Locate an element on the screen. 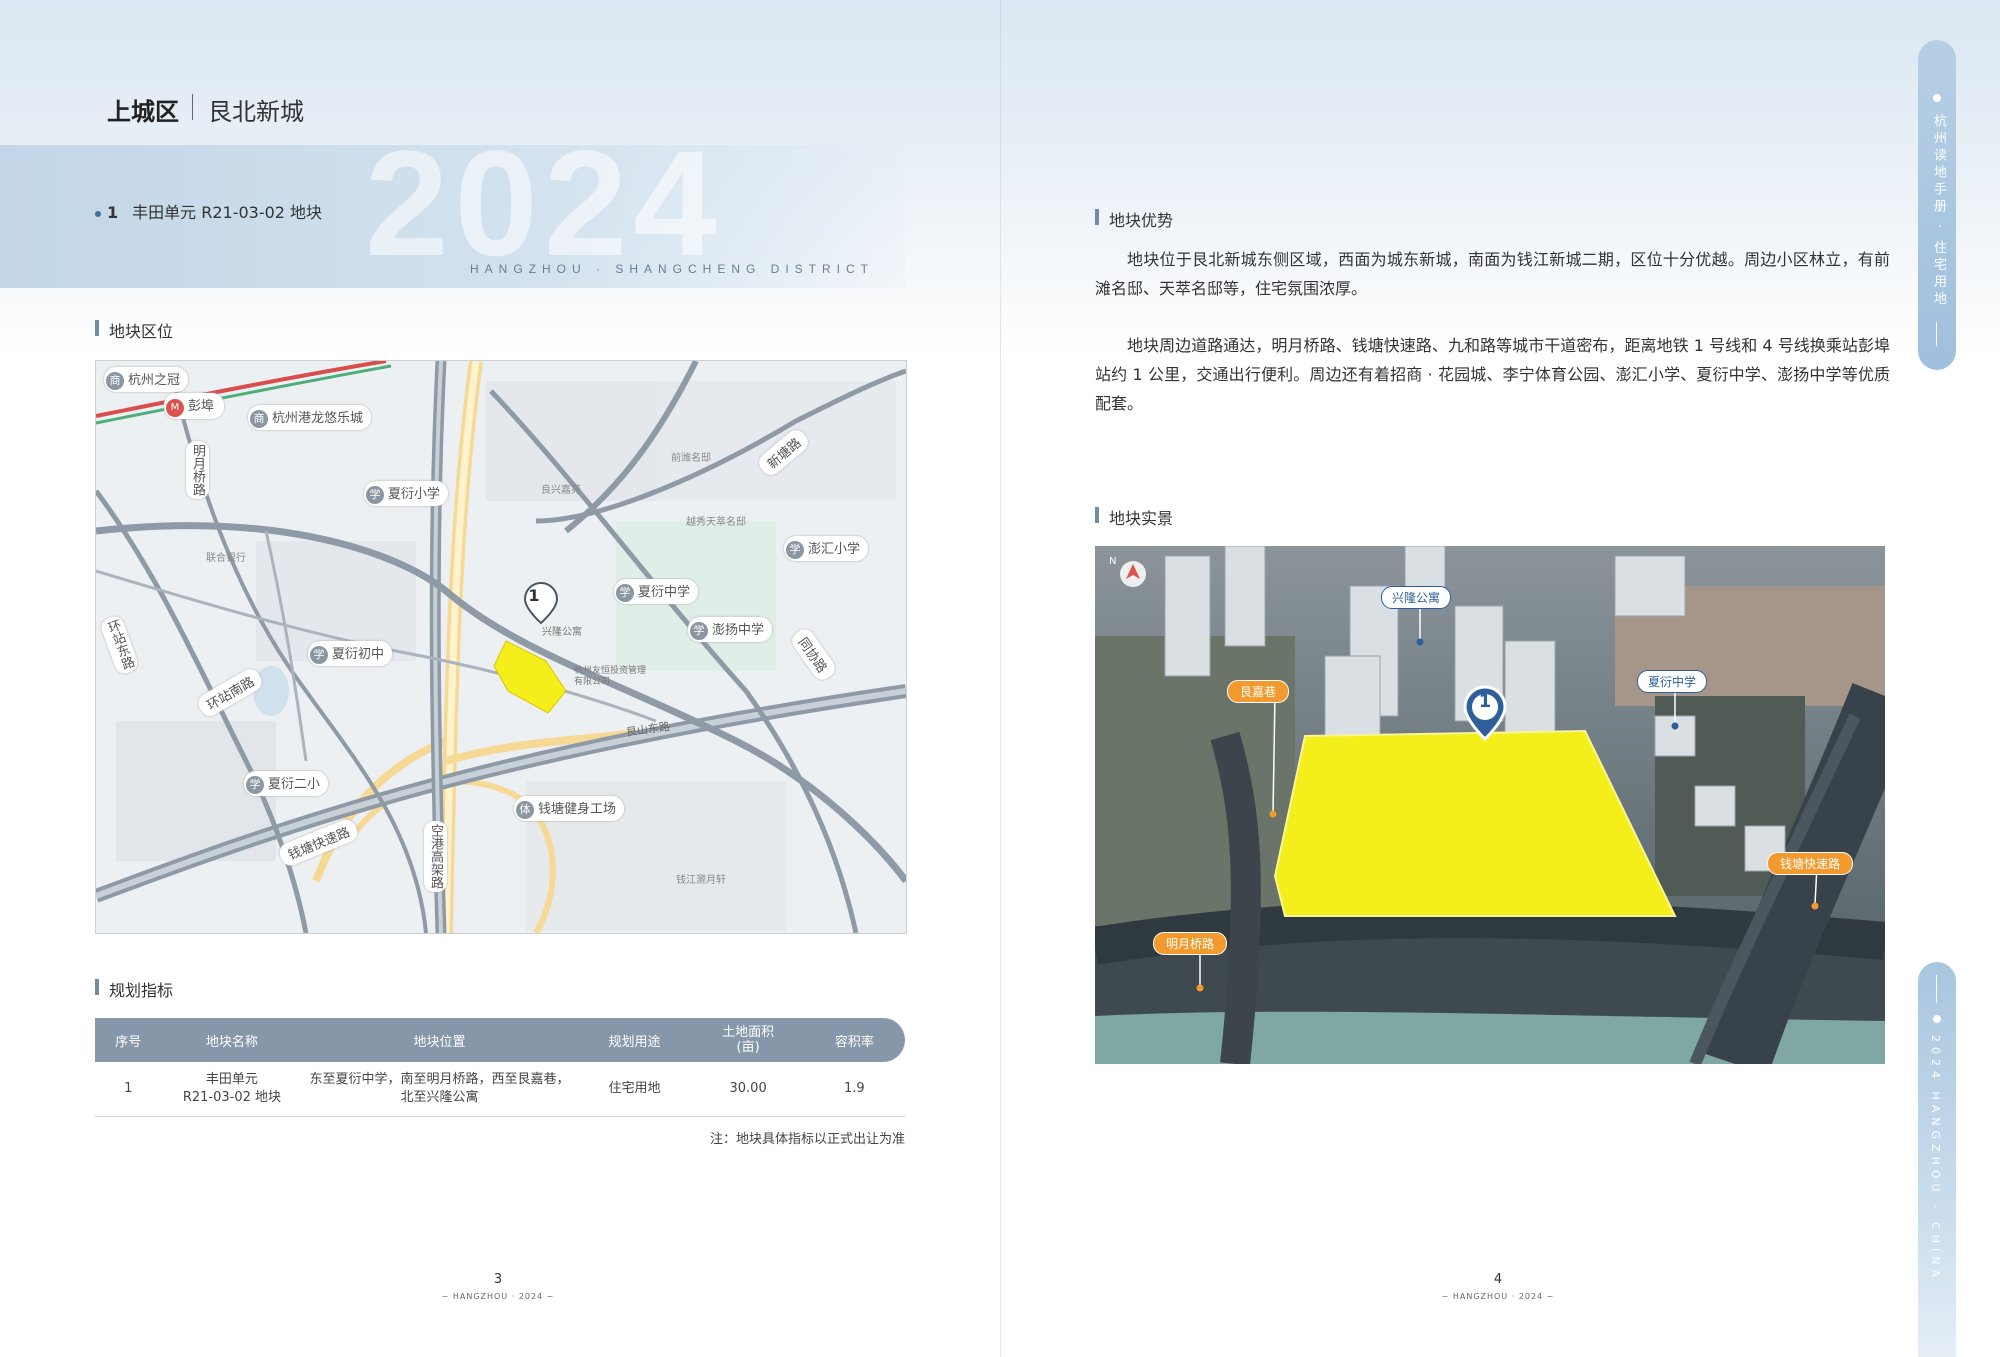 The width and height of the screenshot is (2000, 1357). map-label-xiaoyuan: 钱江灏月轩 is located at coordinates (701, 880).